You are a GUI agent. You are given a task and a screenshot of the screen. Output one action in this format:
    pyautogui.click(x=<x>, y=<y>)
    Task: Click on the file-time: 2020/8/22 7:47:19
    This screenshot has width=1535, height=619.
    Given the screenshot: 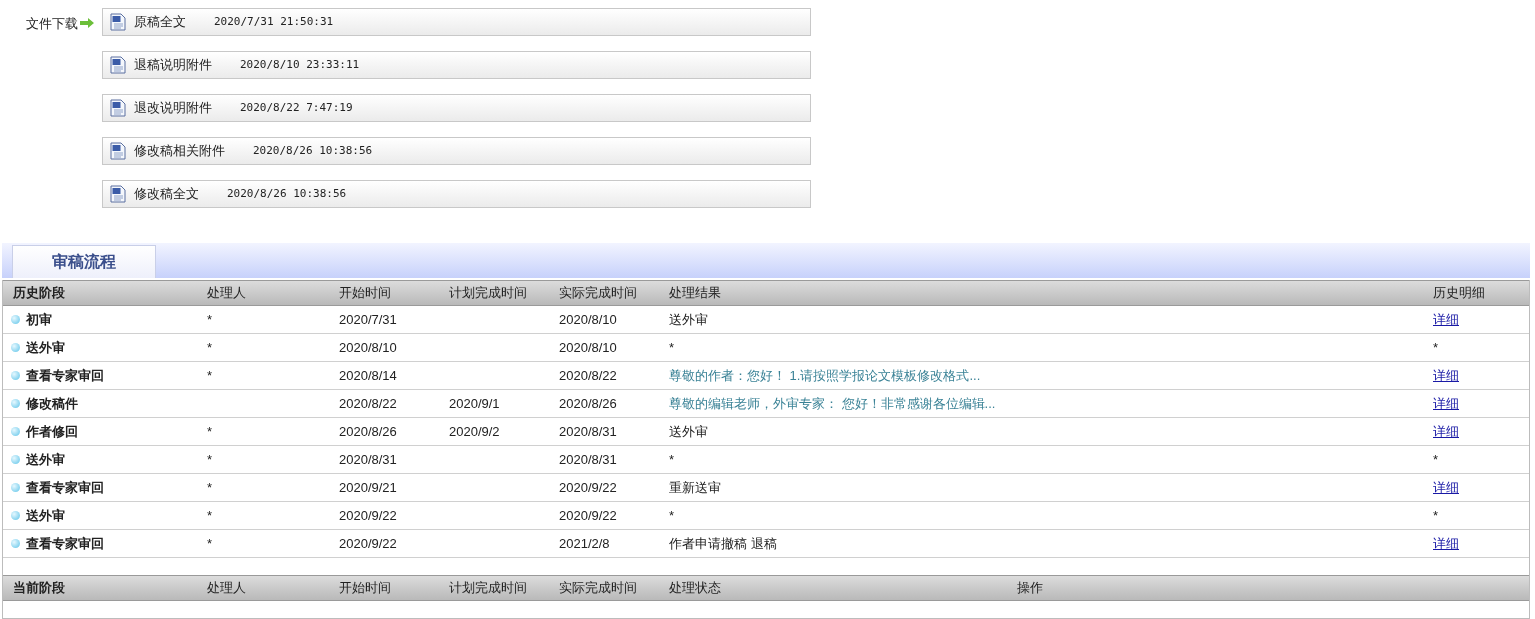 What is the action you would take?
    pyautogui.click(x=296, y=107)
    